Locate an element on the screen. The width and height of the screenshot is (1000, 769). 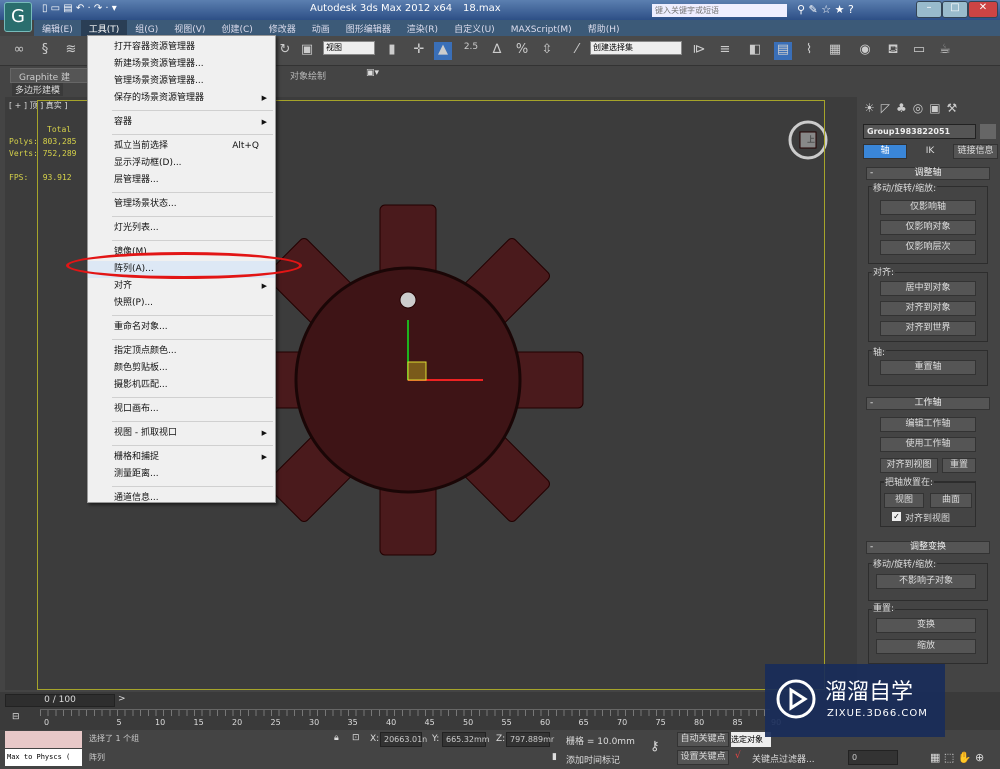
absolute-mode-icon: ⊡ is located at coordinates (356, 738).